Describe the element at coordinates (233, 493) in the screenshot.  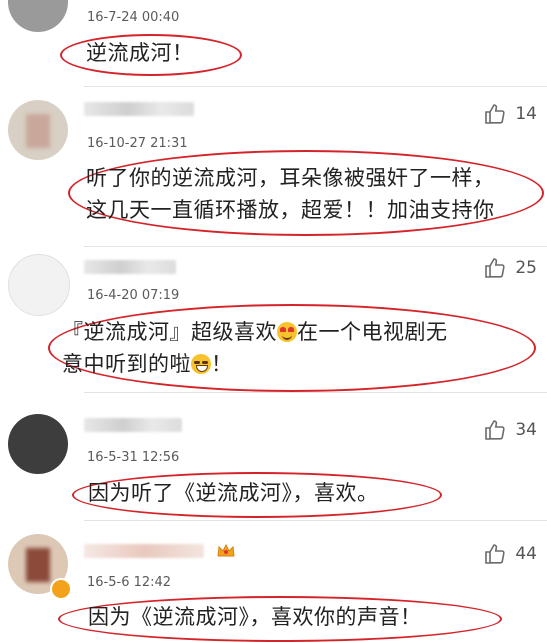
I see `comment-text: 因为听了《逆流成河》，喜欢。` at that location.